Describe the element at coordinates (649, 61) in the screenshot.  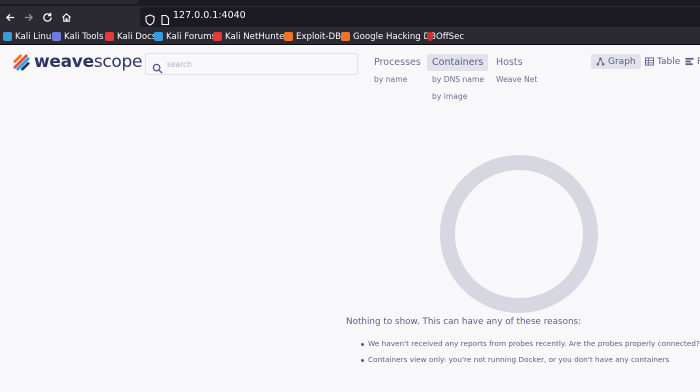
I see `table-icon` at that location.